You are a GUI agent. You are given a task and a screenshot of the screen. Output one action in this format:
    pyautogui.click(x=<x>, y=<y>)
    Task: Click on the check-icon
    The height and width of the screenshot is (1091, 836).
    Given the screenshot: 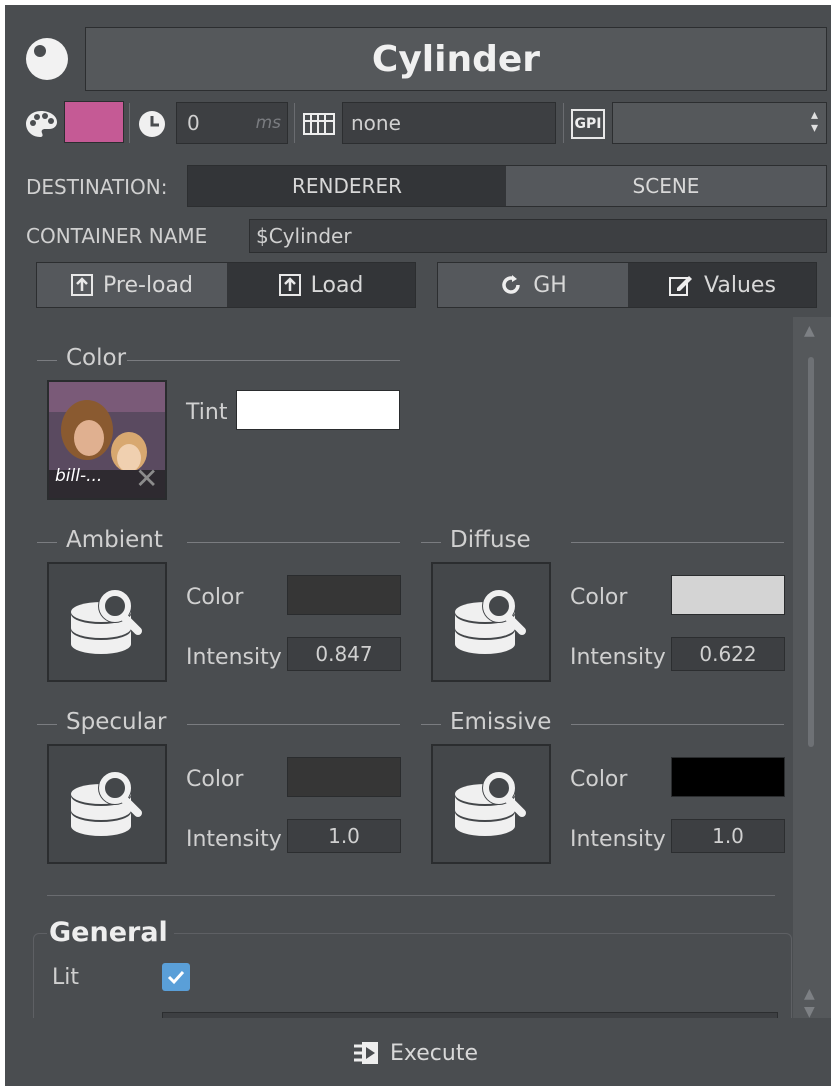 What is the action you would take?
    pyautogui.click(x=176, y=977)
    